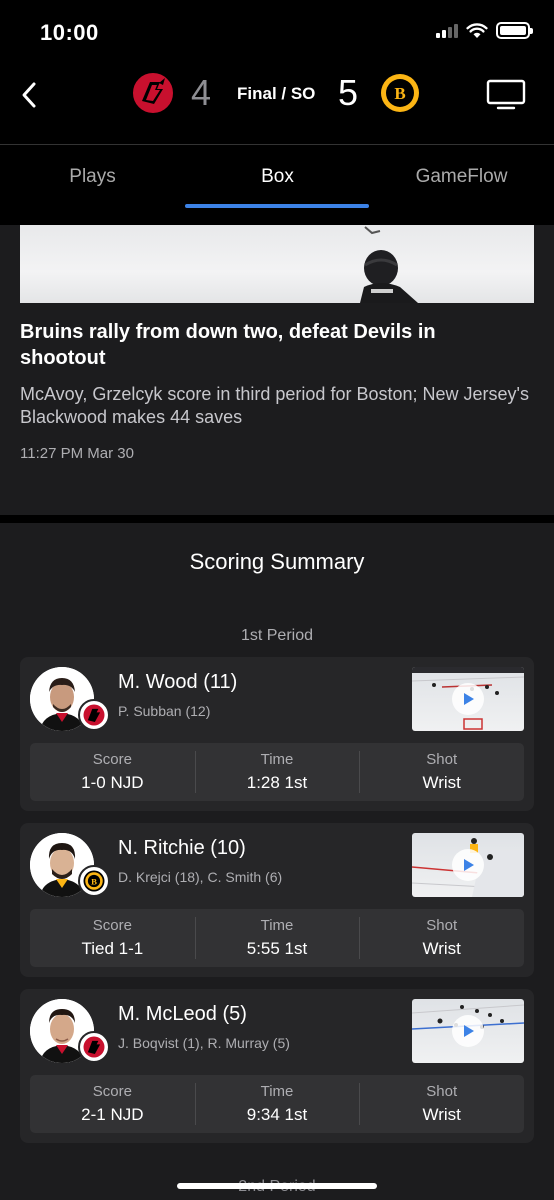 Image resolution: width=554 pixels, height=1200 pixels. Describe the element at coordinates (69, 32) in the screenshot. I see `status-time: 10:00` at that location.